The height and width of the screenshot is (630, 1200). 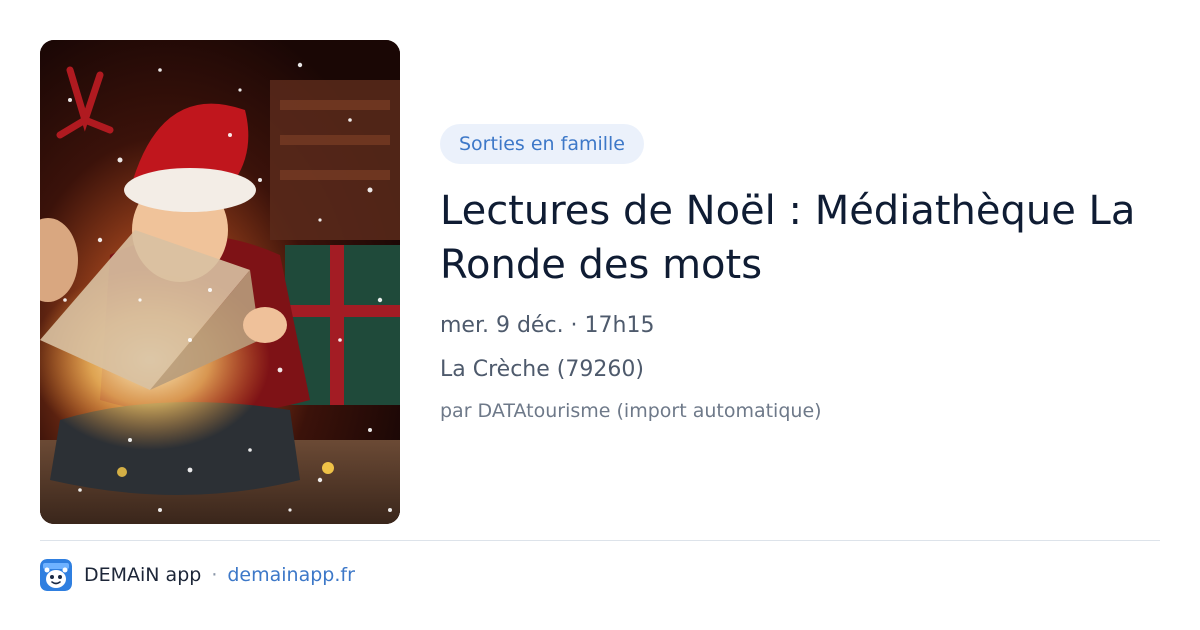 I want to click on demain-app-logo-icon, so click(x=56, y=575).